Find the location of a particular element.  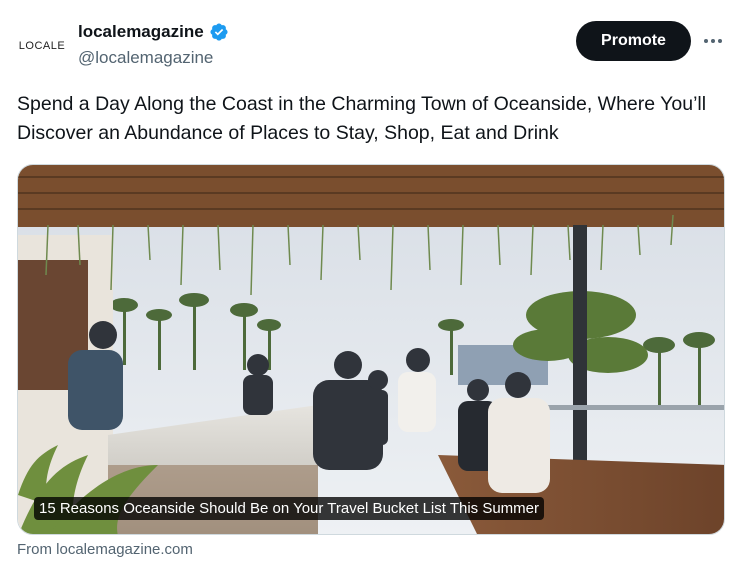

promote-button: Promote is located at coordinates (633, 41).